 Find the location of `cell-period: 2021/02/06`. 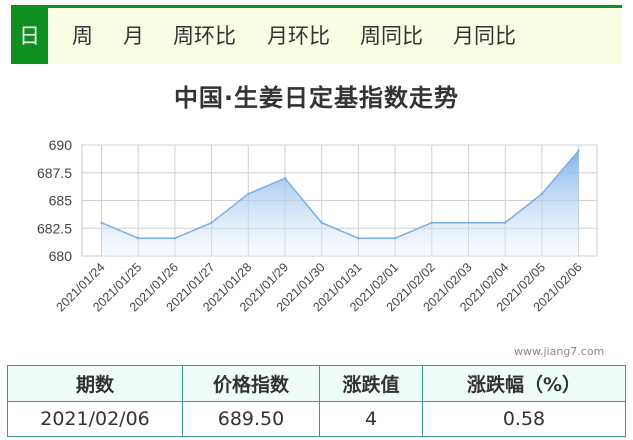

cell-period: 2021/02/06 is located at coordinates (95, 419).